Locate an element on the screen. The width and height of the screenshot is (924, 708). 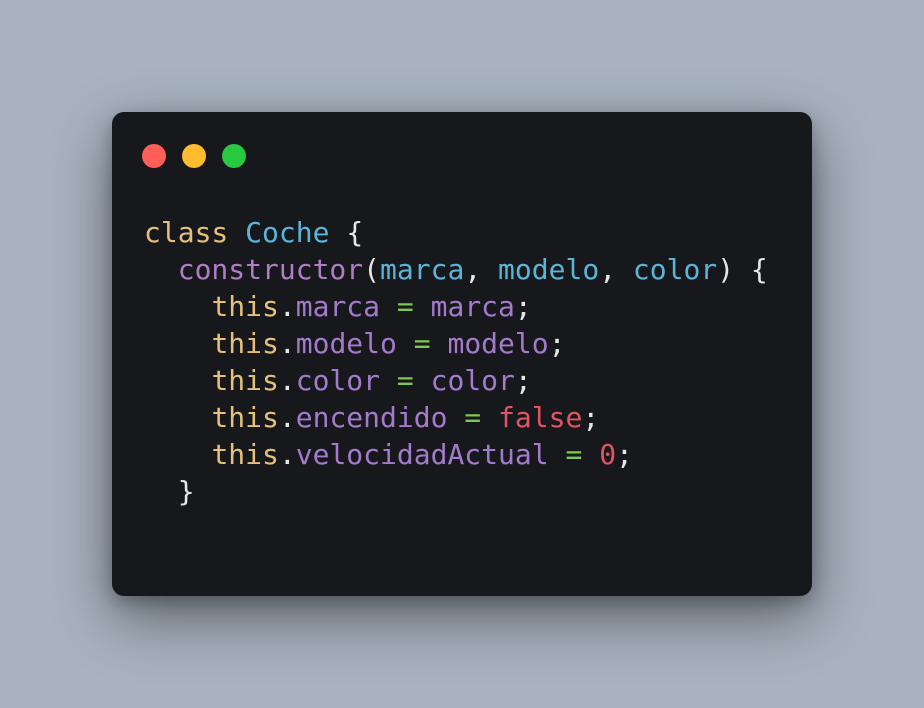
keyword-class: class is located at coordinates (186, 232).